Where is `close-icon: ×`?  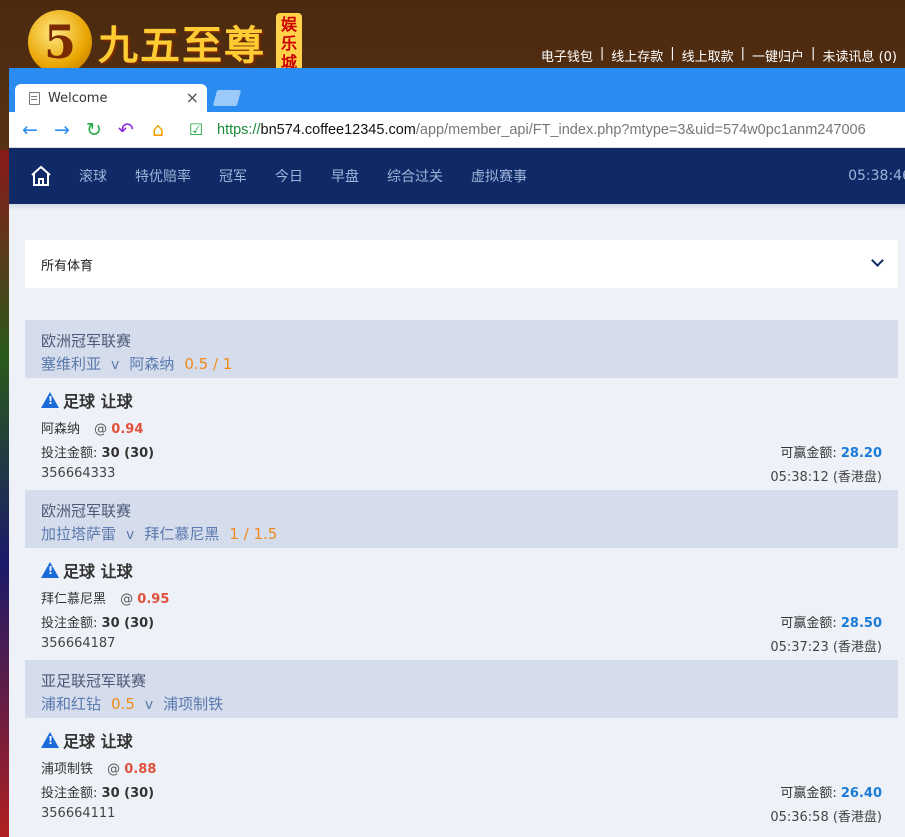
close-icon: × is located at coordinates (192, 97).